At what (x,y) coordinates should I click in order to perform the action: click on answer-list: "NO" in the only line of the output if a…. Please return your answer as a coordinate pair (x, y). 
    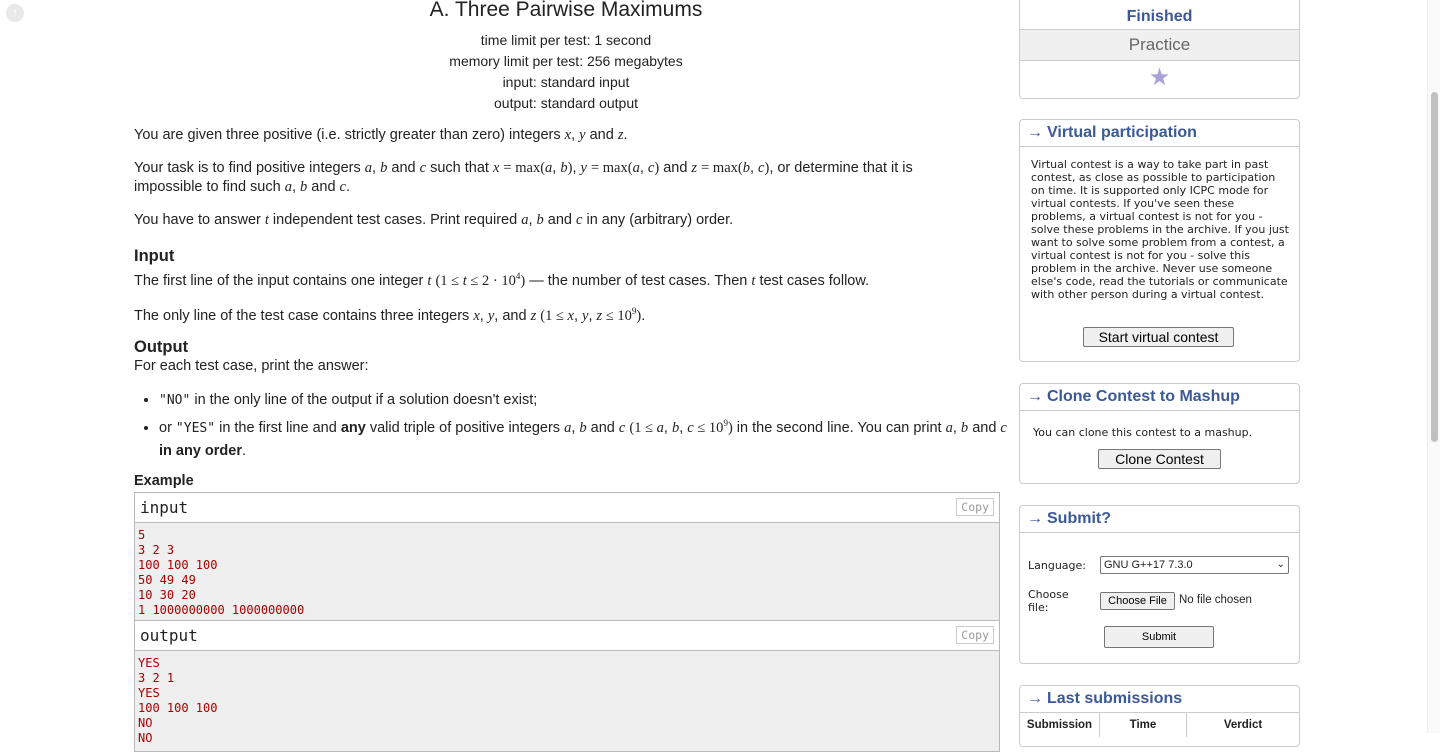
    Looking at the image, I should click on (571, 426).